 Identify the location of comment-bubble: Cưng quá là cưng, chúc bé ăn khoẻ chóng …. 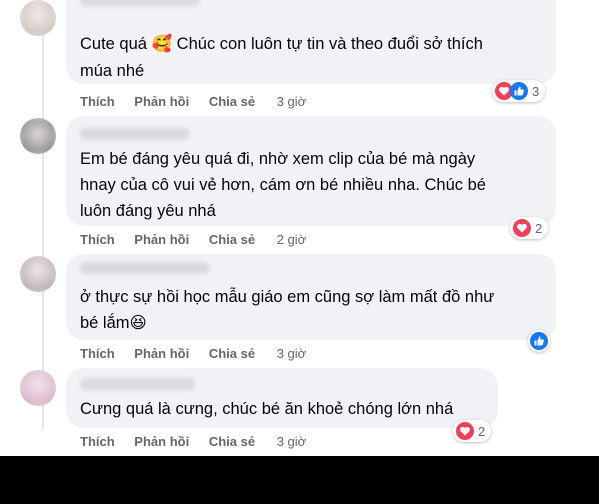
(282, 398).